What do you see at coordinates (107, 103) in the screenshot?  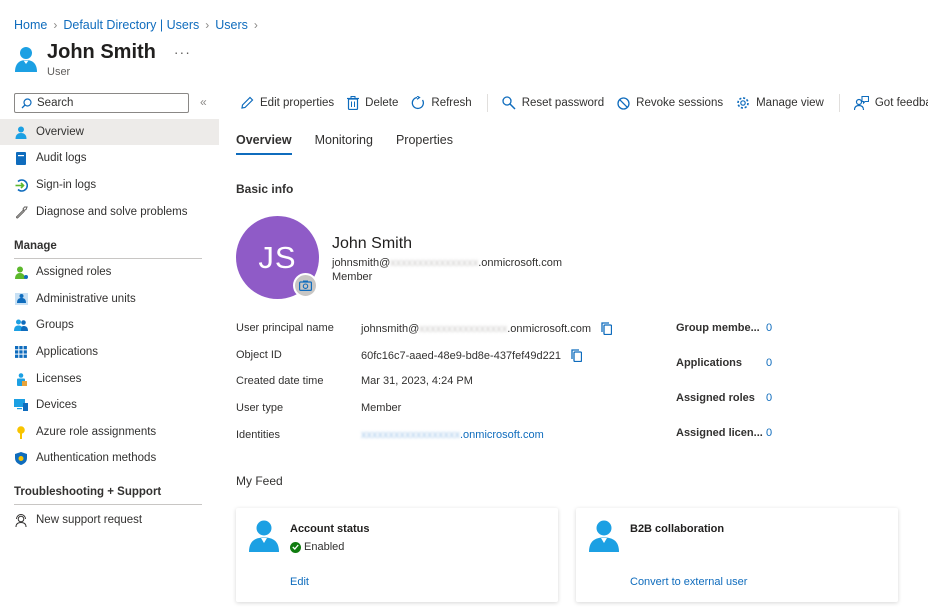 I see `search-input` at bounding box center [107, 103].